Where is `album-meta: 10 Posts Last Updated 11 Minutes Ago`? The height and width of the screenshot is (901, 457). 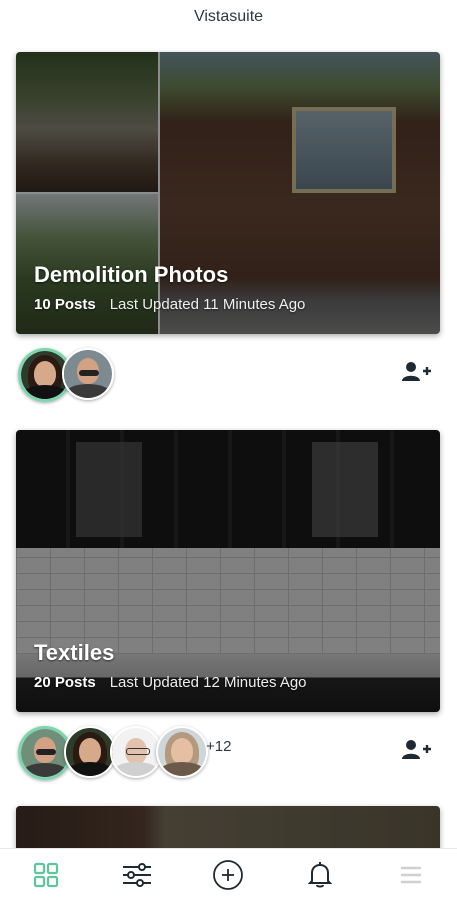
album-meta: 10 Posts Last Updated 11 Minutes Ago is located at coordinates (169, 304).